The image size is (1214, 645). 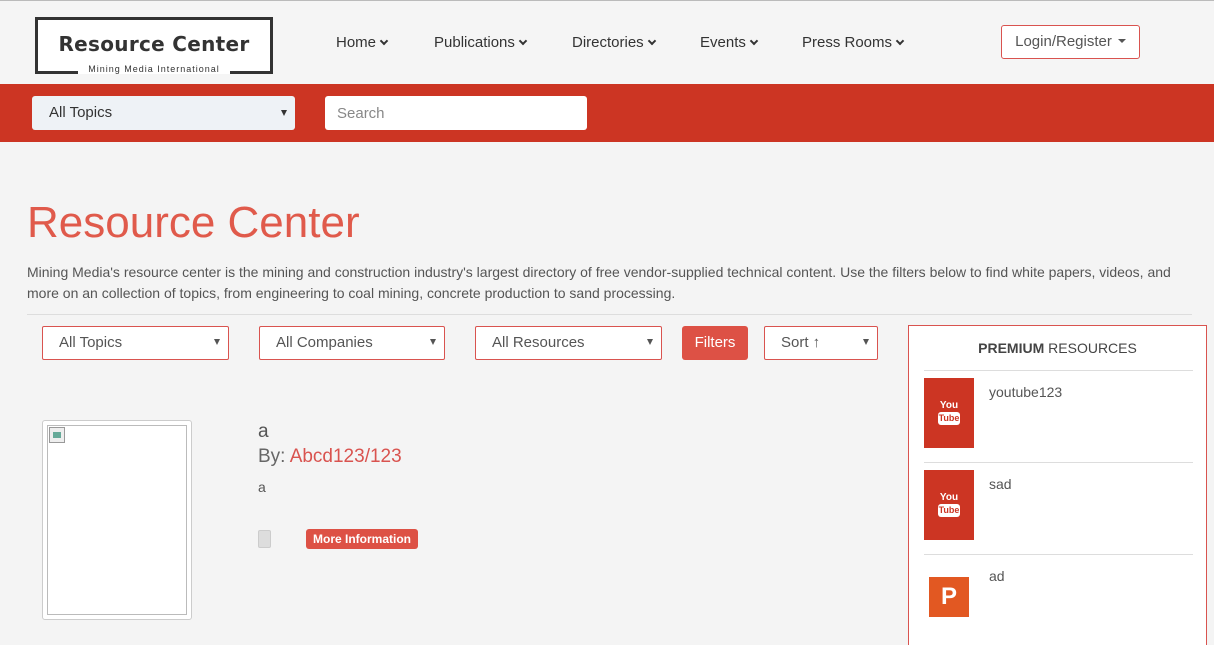 What do you see at coordinates (263, 432) in the screenshot?
I see `resource-title: a` at bounding box center [263, 432].